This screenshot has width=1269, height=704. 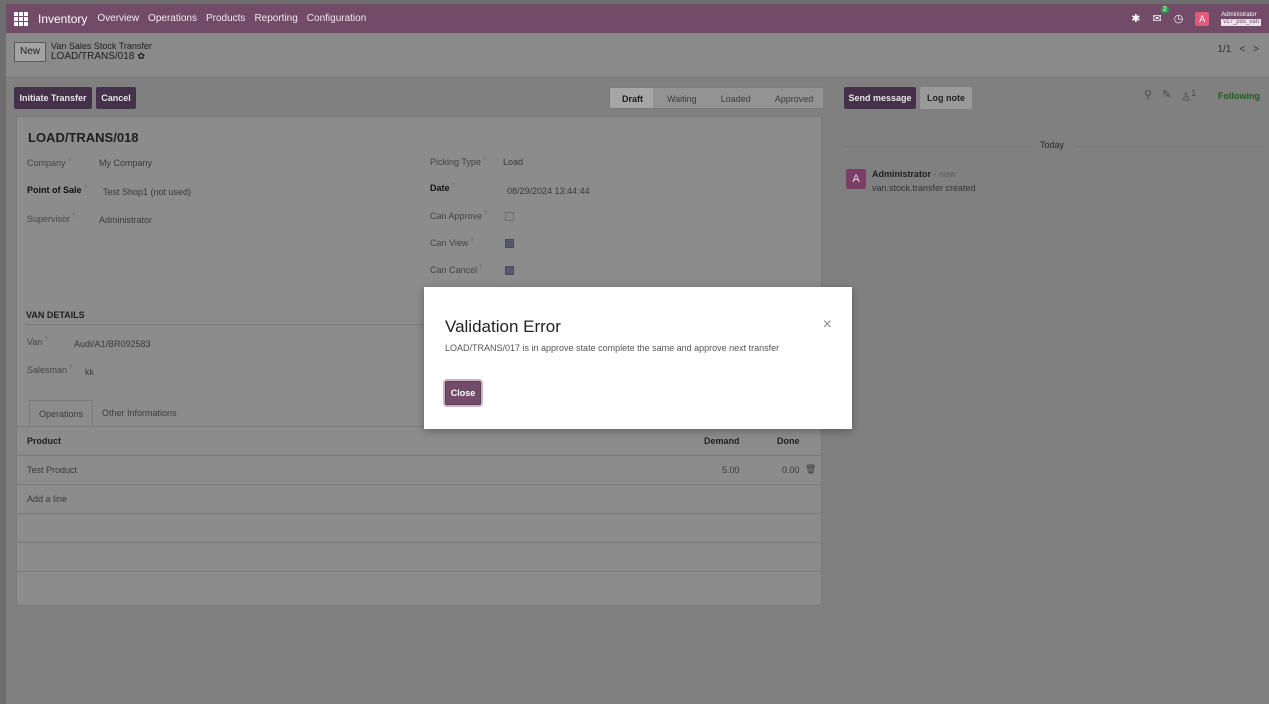 What do you see at coordinates (225, 18) in the screenshot?
I see `menu-products: Products` at bounding box center [225, 18].